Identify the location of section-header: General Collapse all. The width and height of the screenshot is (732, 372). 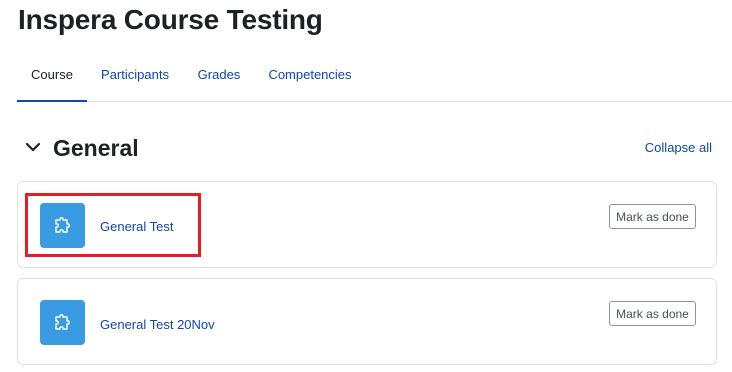
(369, 148).